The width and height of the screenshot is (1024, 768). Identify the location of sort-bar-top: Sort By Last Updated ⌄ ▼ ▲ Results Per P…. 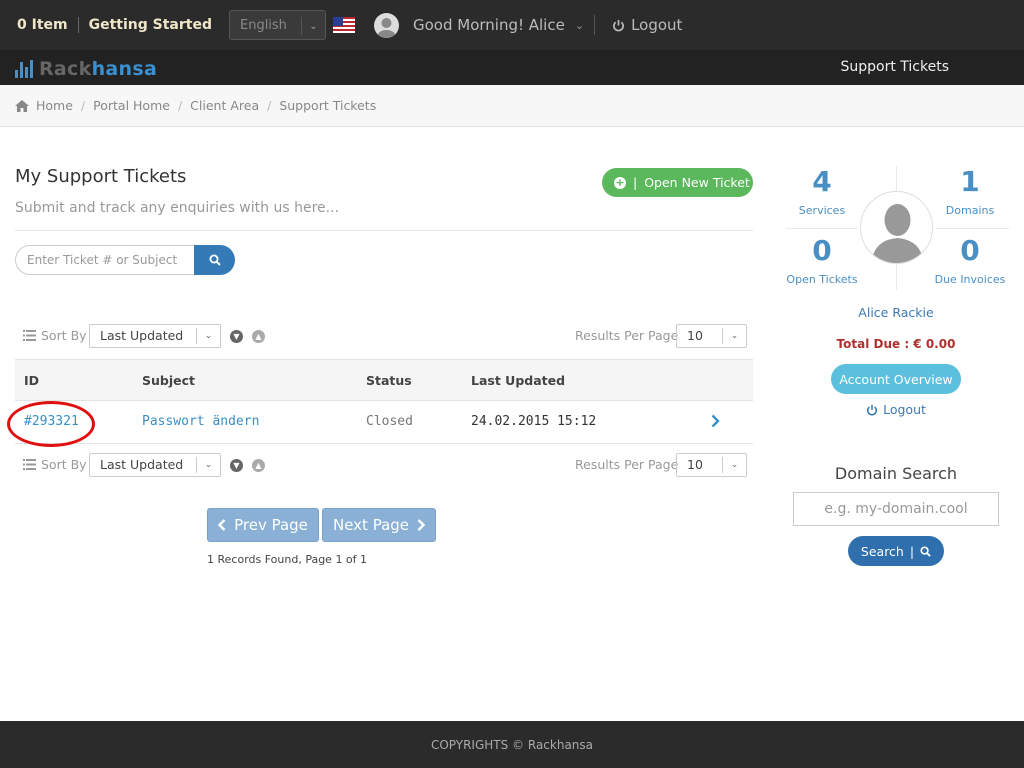
(384, 336).